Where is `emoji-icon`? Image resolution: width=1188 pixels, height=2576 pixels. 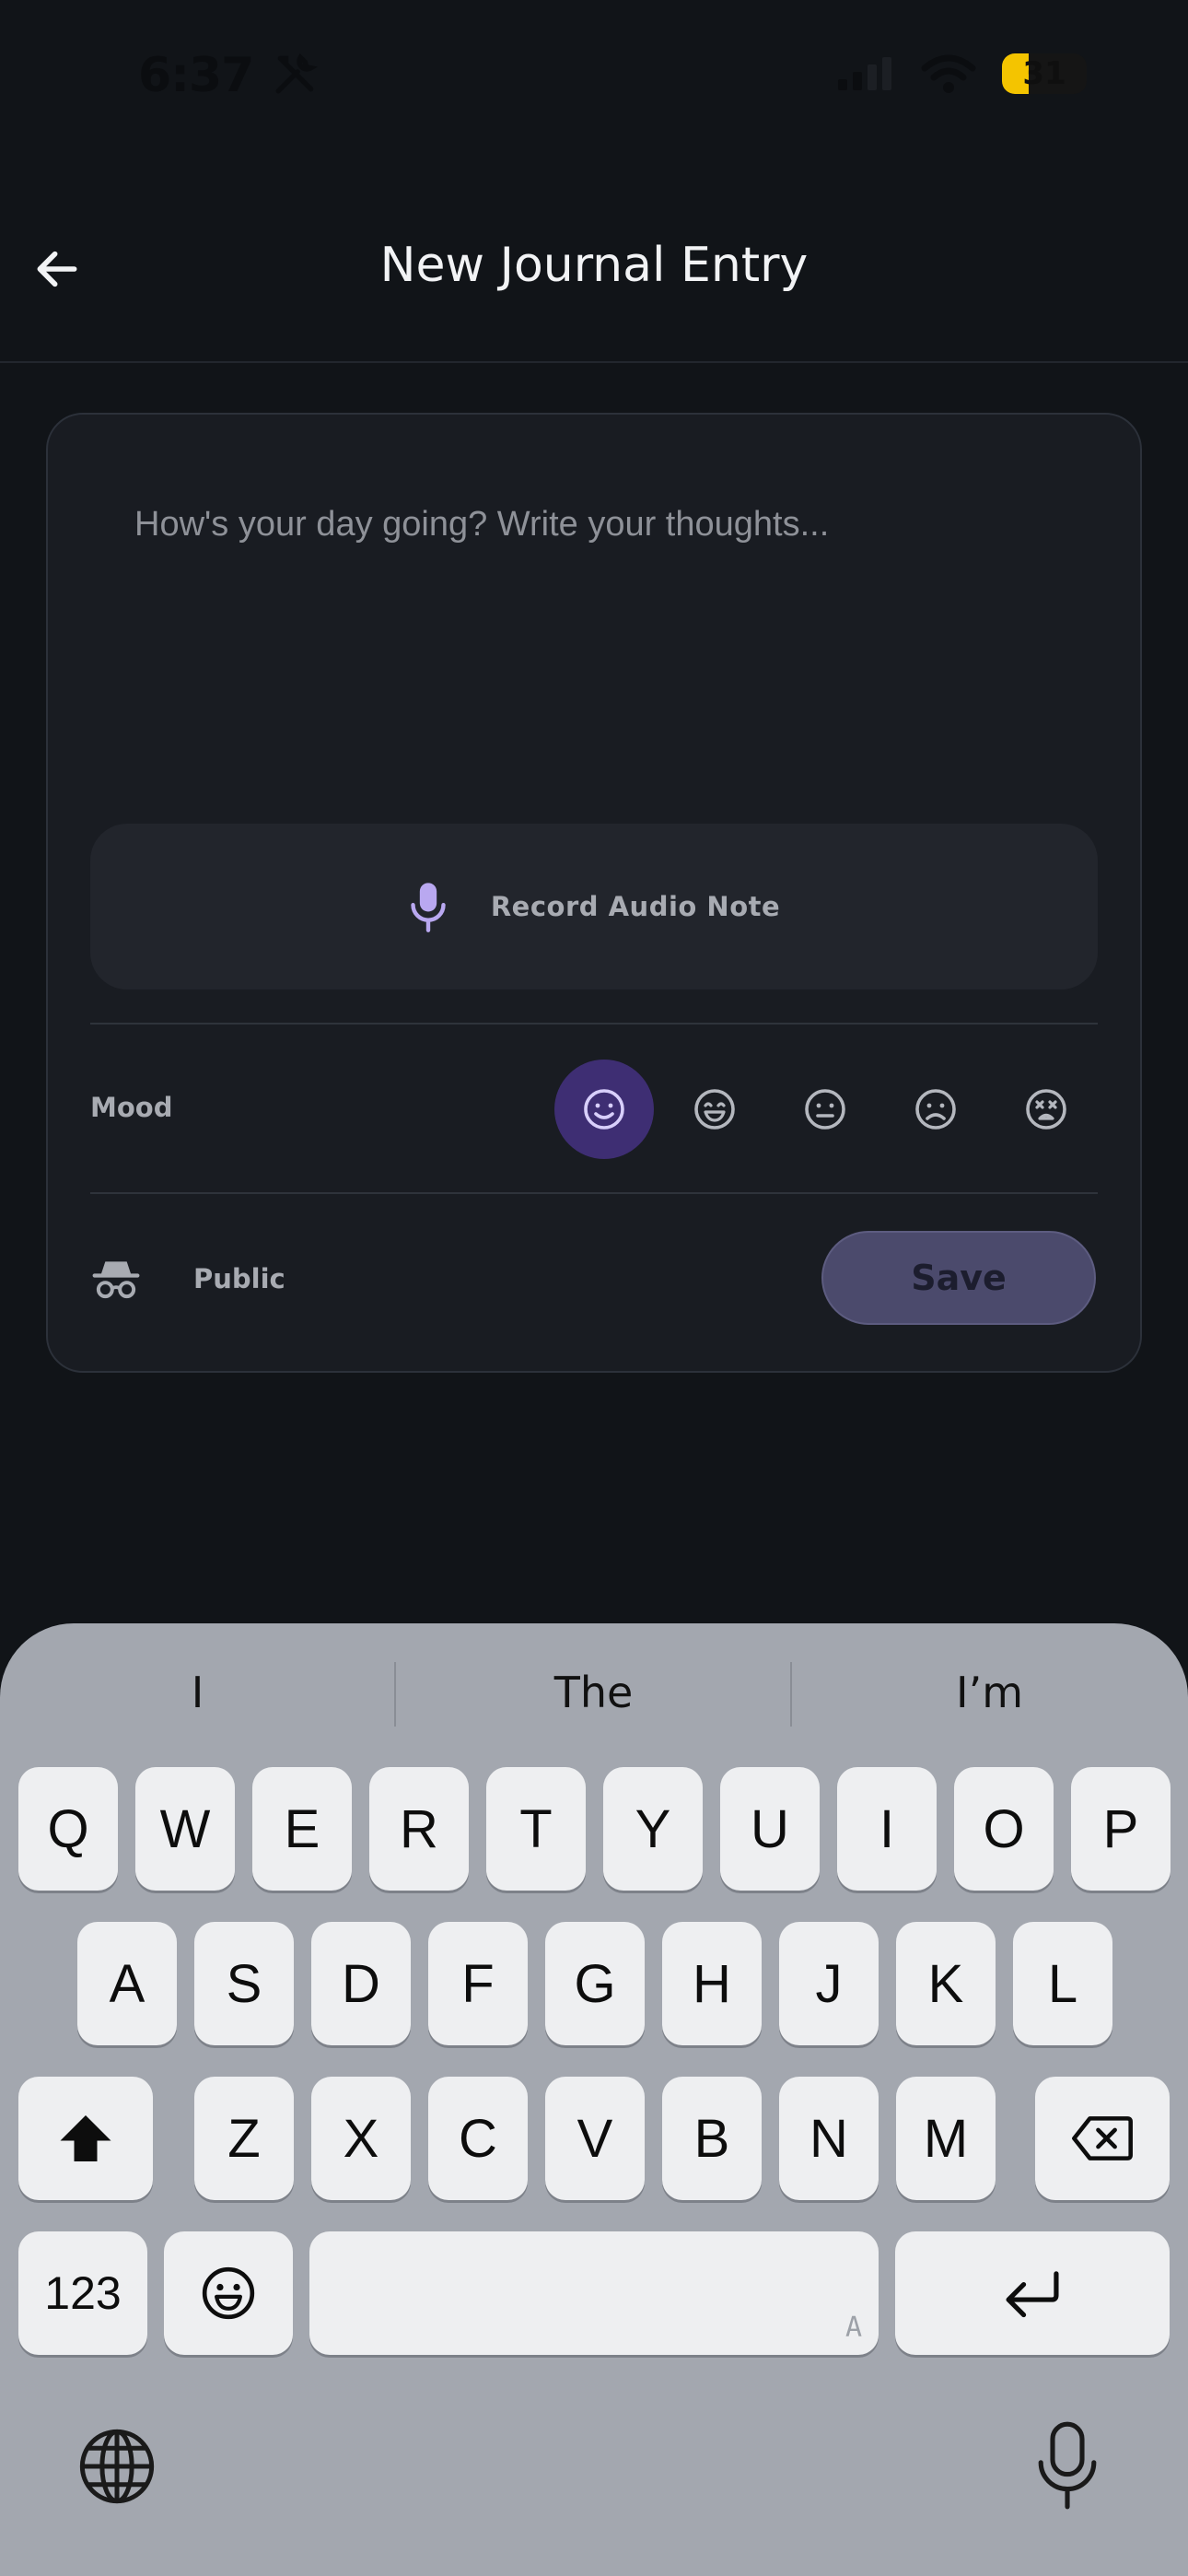 emoji-icon is located at coordinates (228, 2293).